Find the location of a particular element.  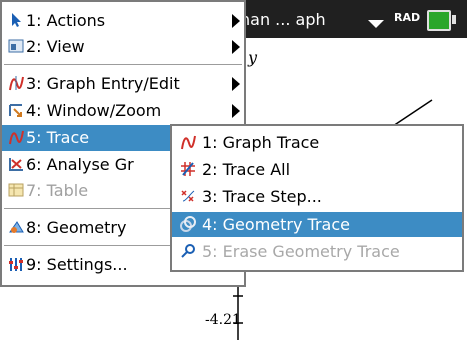

submenu-item-graph-trace: 1: Graph Trace is located at coordinates (317, 142).